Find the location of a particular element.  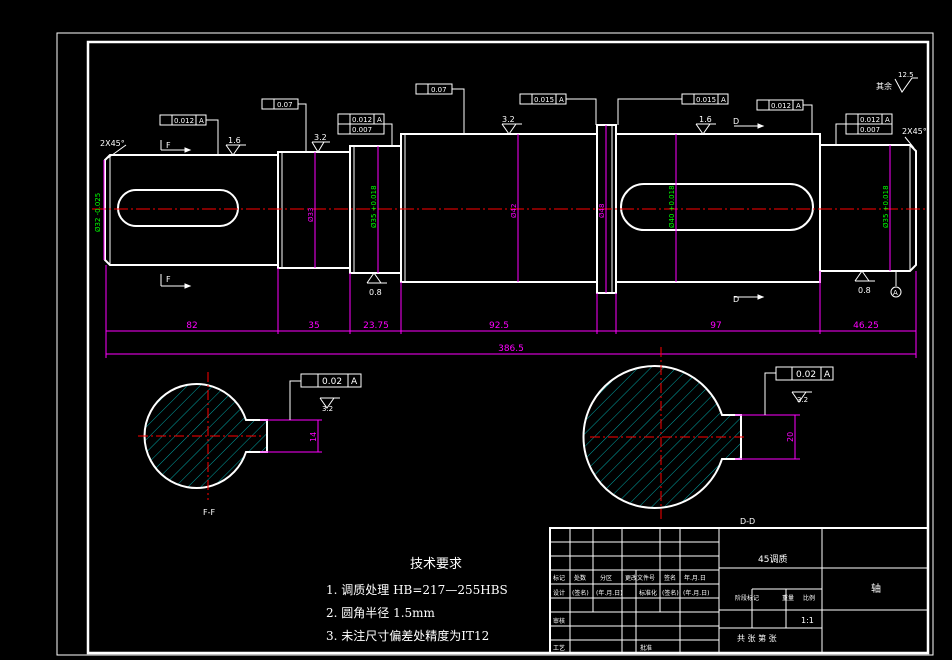

roughness-rest-symbol is located at coordinates (906, 85).